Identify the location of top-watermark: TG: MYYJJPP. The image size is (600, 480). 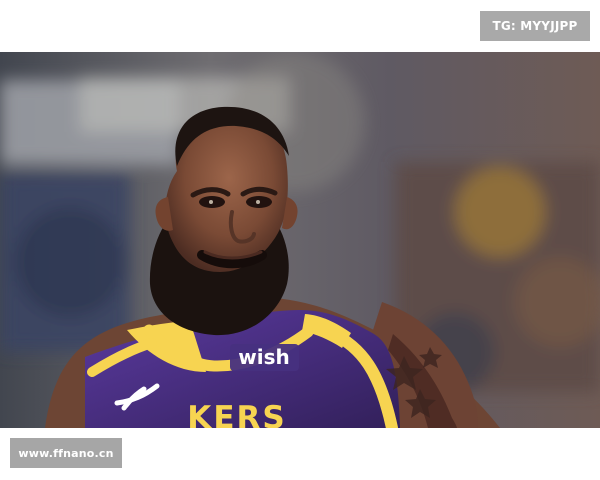
(535, 26).